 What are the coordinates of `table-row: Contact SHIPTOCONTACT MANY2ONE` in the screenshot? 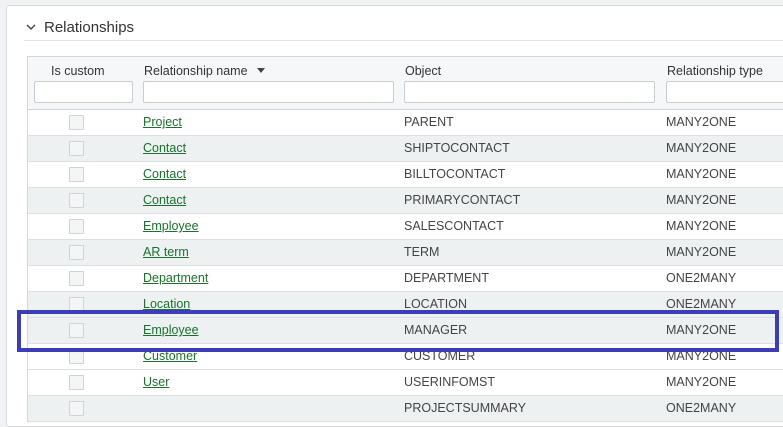 It's located at (405, 149).